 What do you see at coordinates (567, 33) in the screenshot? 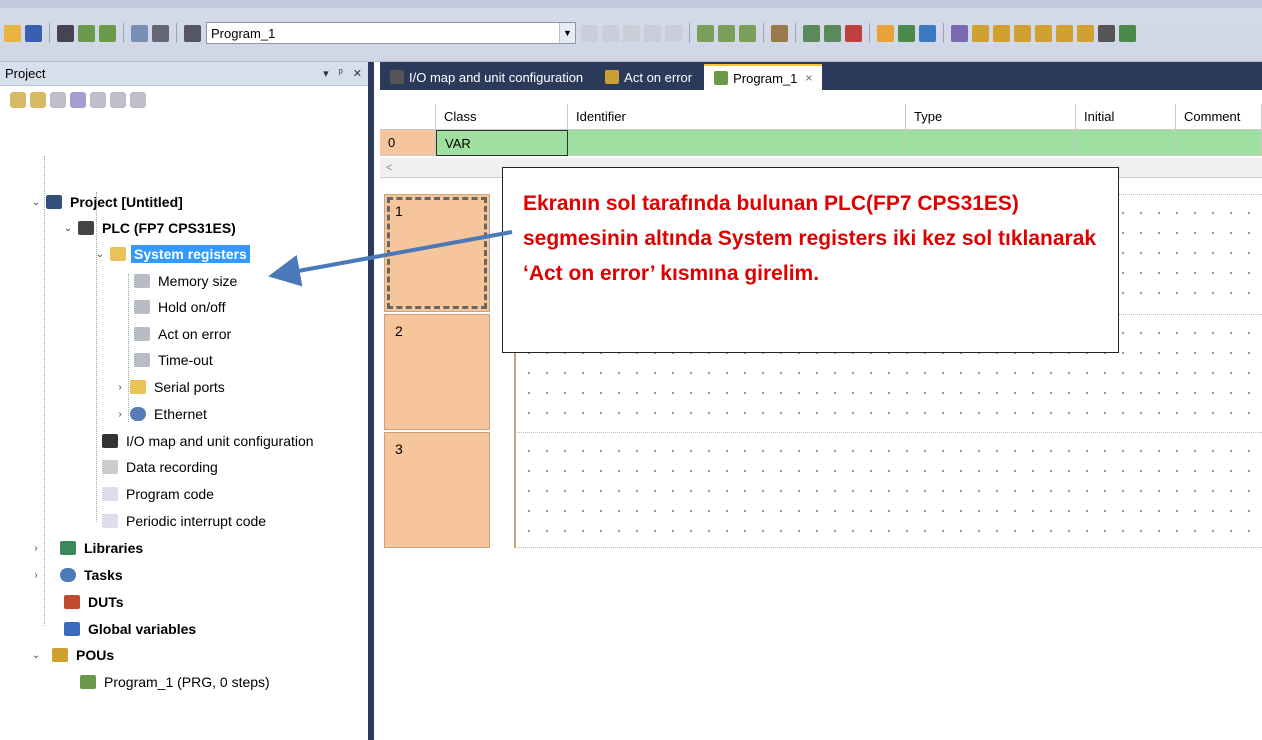
I see `chevron-down-icon: ▼` at bounding box center [567, 33].